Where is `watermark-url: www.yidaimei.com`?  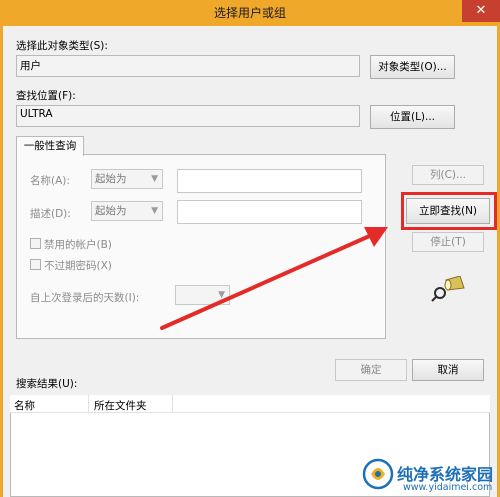 watermark-url: www.yidaimei.com is located at coordinates (448, 487).